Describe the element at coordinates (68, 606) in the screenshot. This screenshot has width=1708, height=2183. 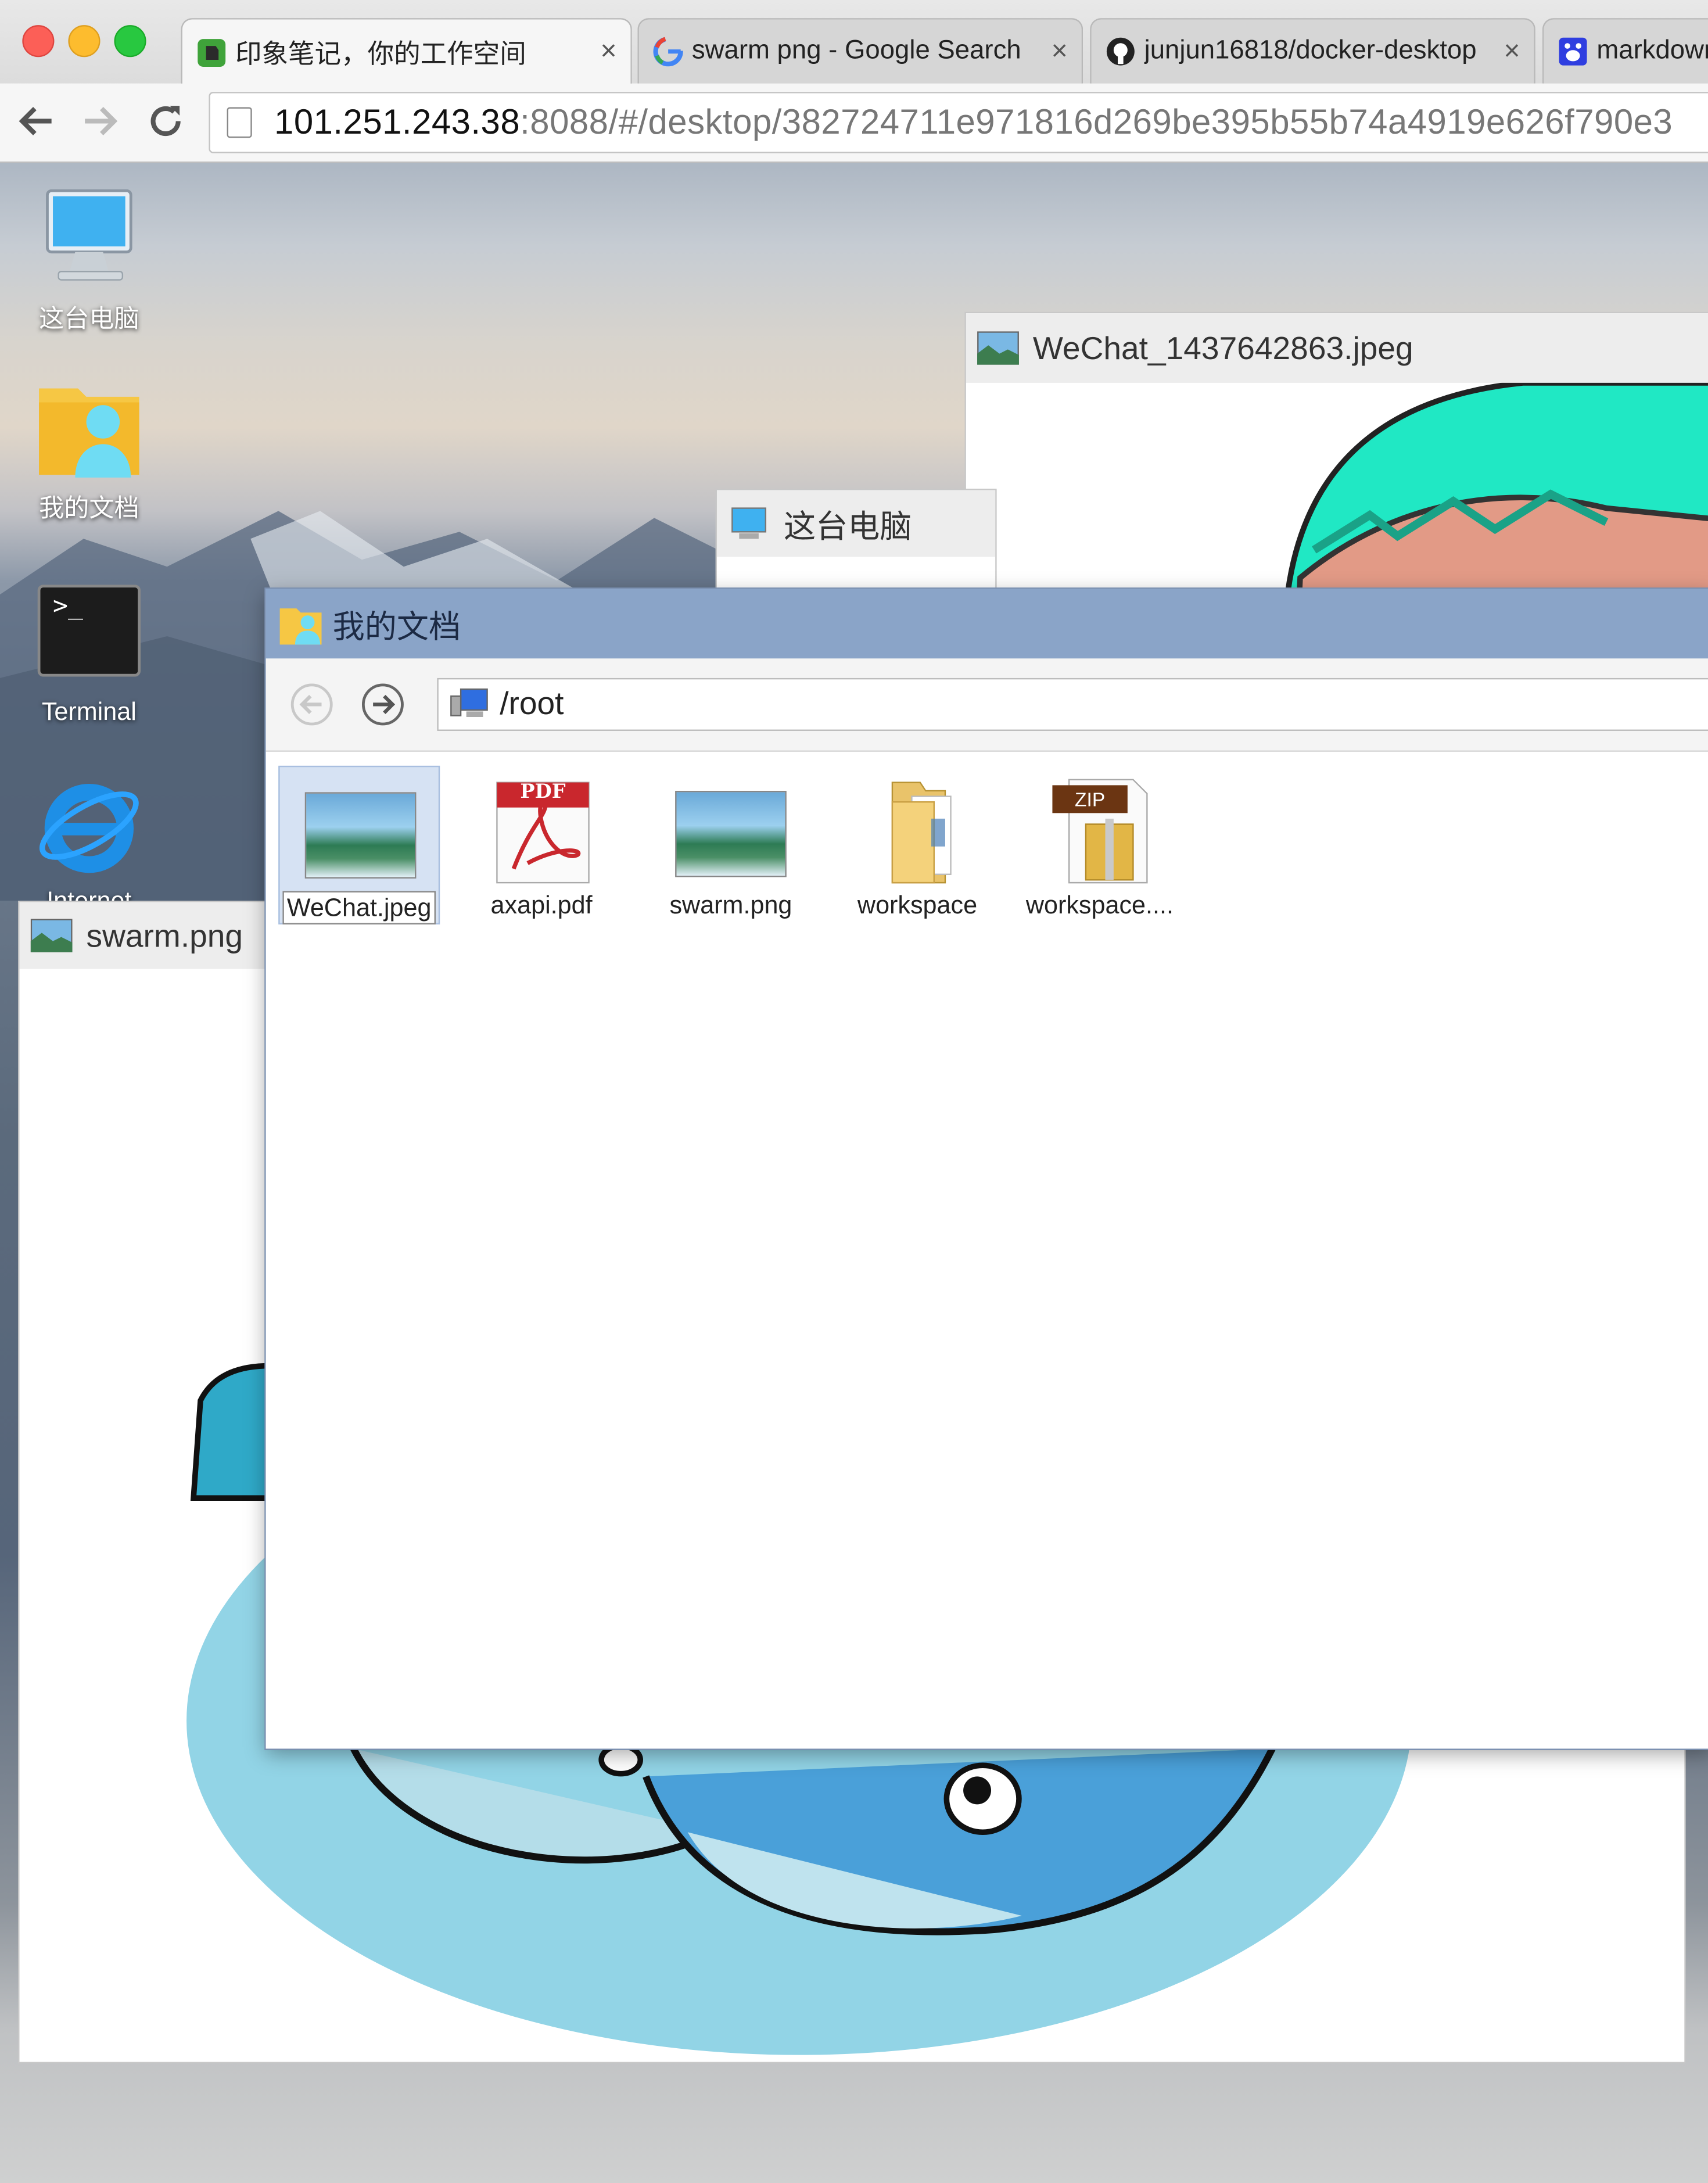
I see `terminal-prompt: >_` at that location.